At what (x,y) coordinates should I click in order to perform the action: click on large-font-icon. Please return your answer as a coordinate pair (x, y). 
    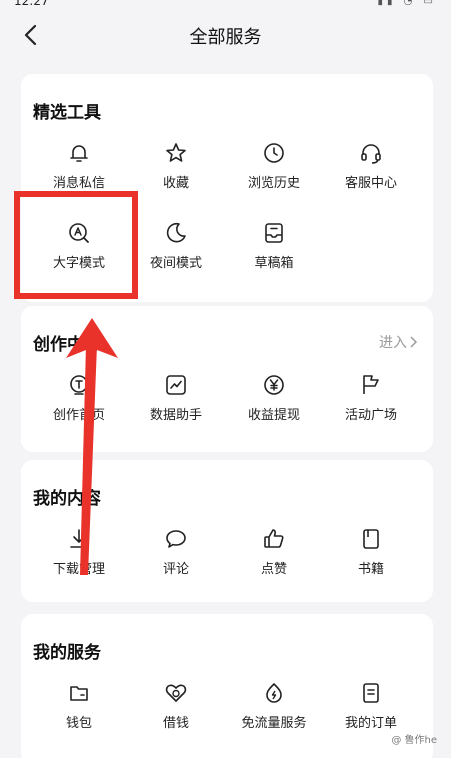
    Looking at the image, I should click on (79, 233).